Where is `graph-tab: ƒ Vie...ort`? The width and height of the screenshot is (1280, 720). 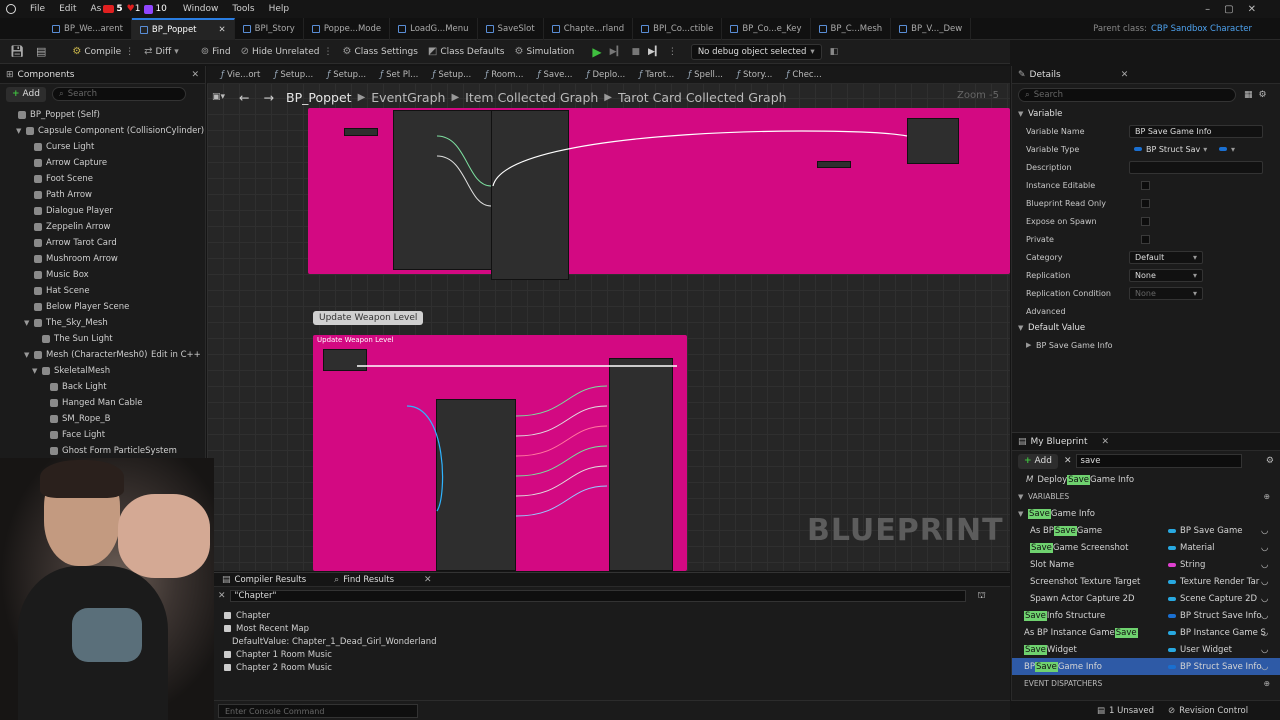 graph-tab: ƒ Vie...ort is located at coordinates (240, 75).